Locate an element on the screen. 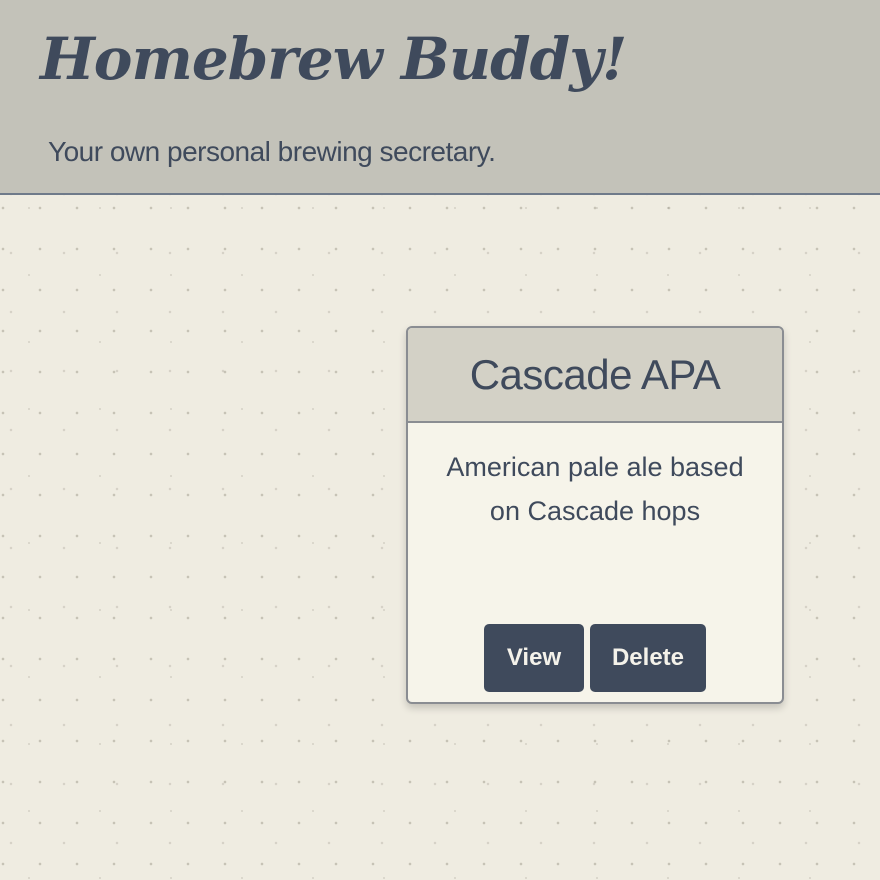  recipe-card-actions: View Delete is located at coordinates (595, 658).